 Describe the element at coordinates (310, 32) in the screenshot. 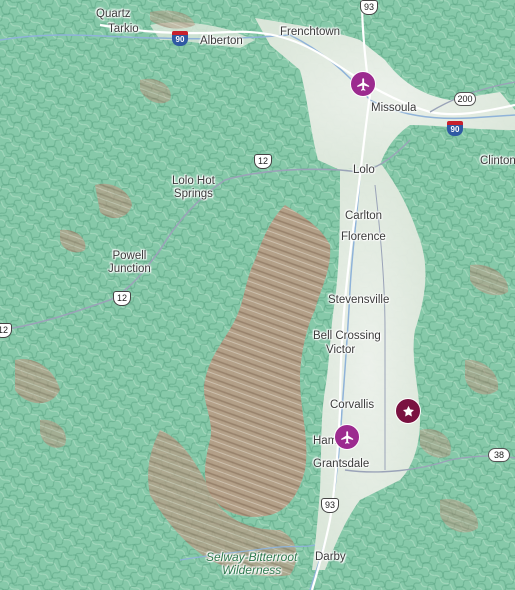

I see `place-label-frenchtown: Frenchtown` at that location.